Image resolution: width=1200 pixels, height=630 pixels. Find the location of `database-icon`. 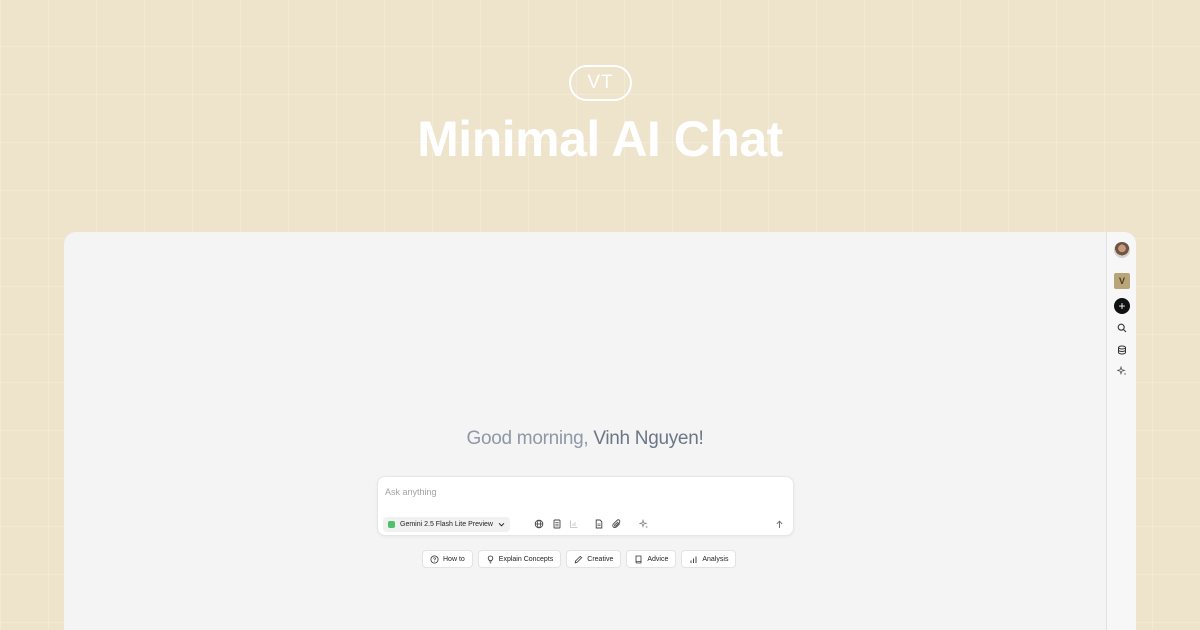

database-icon is located at coordinates (1122, 350).